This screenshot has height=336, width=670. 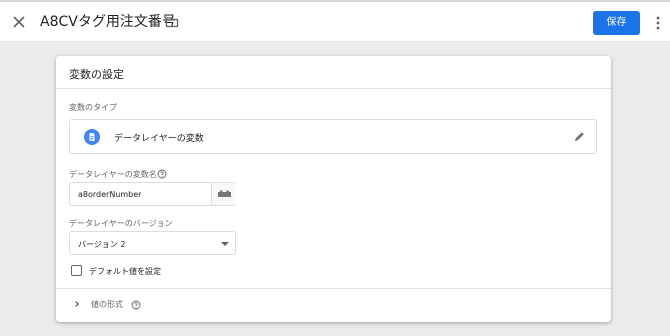 What do you see at coordinates (579, 136) in the screenshot?
I see `edit-icon` at bounding box center [579, 136].